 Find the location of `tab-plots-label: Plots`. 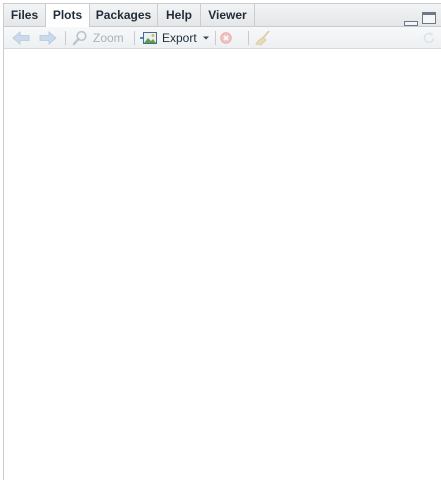

tab-plots-label: Plots is located at coordinates (67, 15).